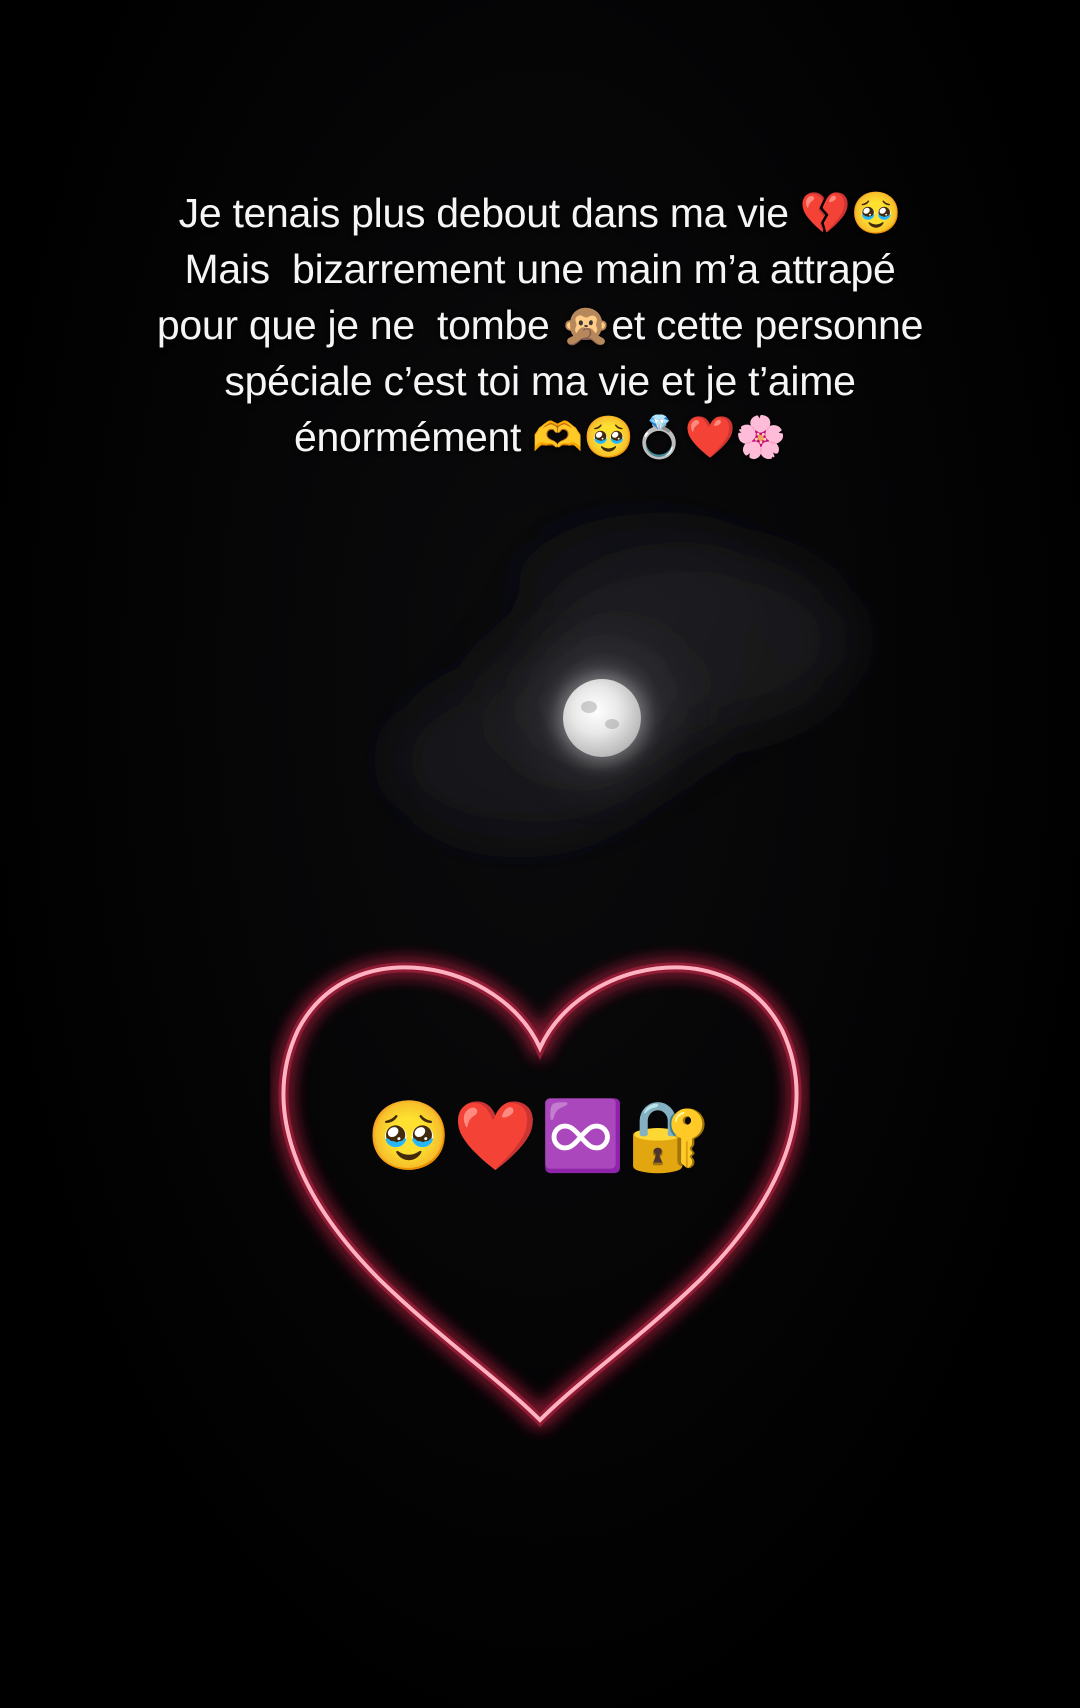 This screenshot has width=1080, height=1708. I want to click on red-heart-icon: ❤️, so click(496, 1136).